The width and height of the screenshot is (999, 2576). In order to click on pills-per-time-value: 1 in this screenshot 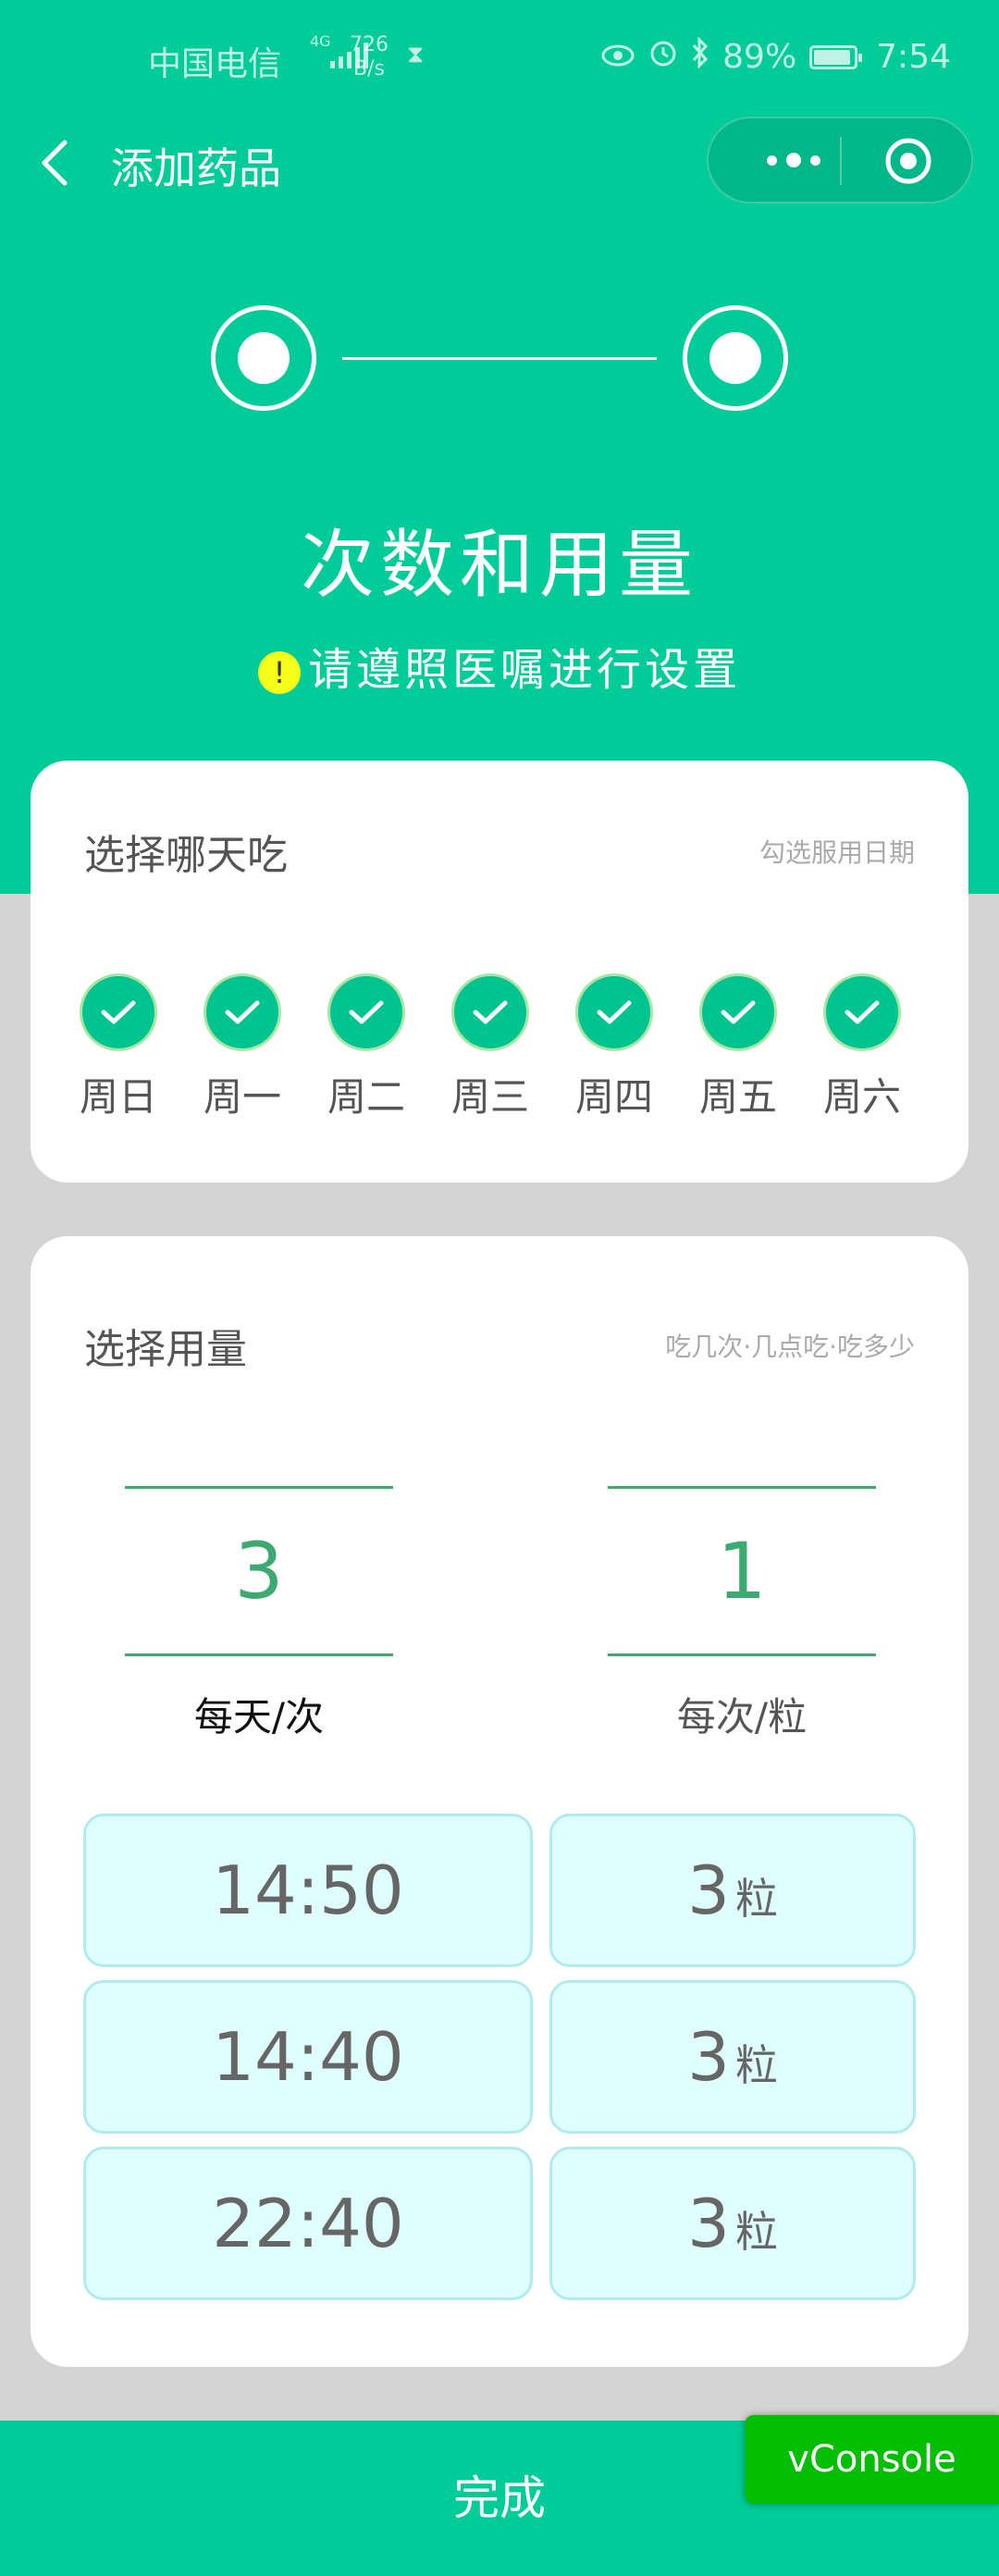, I will do `click(742, 1571)`.